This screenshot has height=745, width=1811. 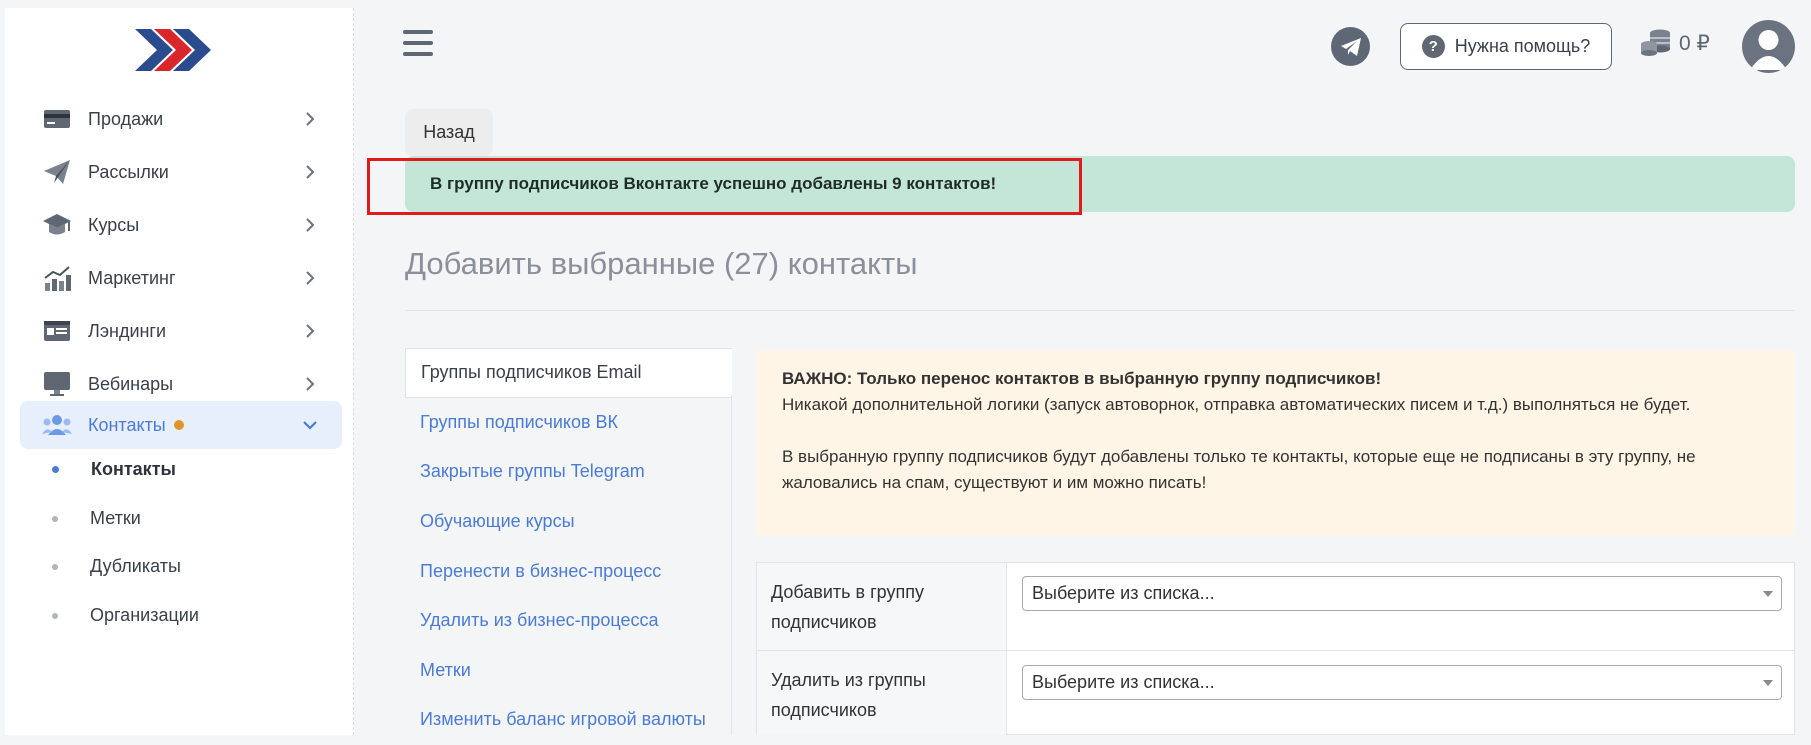 I want to click on notification-dot, so click(x=178, y=425).